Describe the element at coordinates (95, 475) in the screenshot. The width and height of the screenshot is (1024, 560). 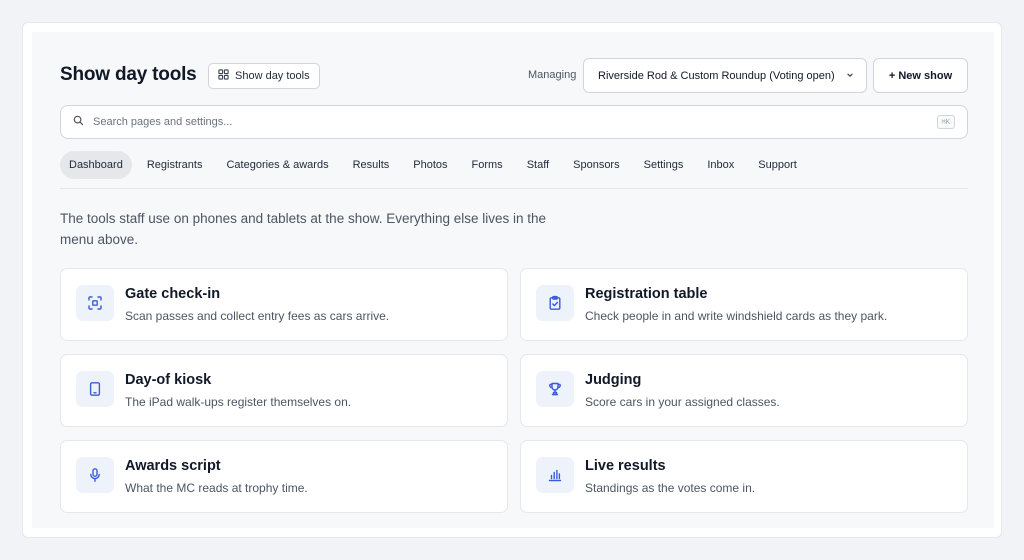
I see `microphone-icon` at that location.